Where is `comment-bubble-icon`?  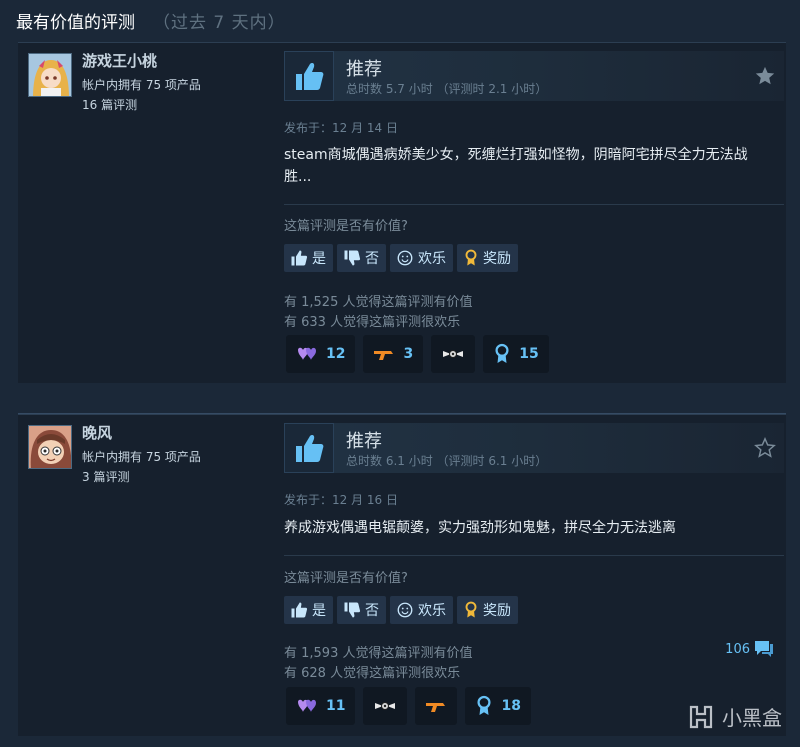
comment-bubble-icon is located at coordinates (764, 649).